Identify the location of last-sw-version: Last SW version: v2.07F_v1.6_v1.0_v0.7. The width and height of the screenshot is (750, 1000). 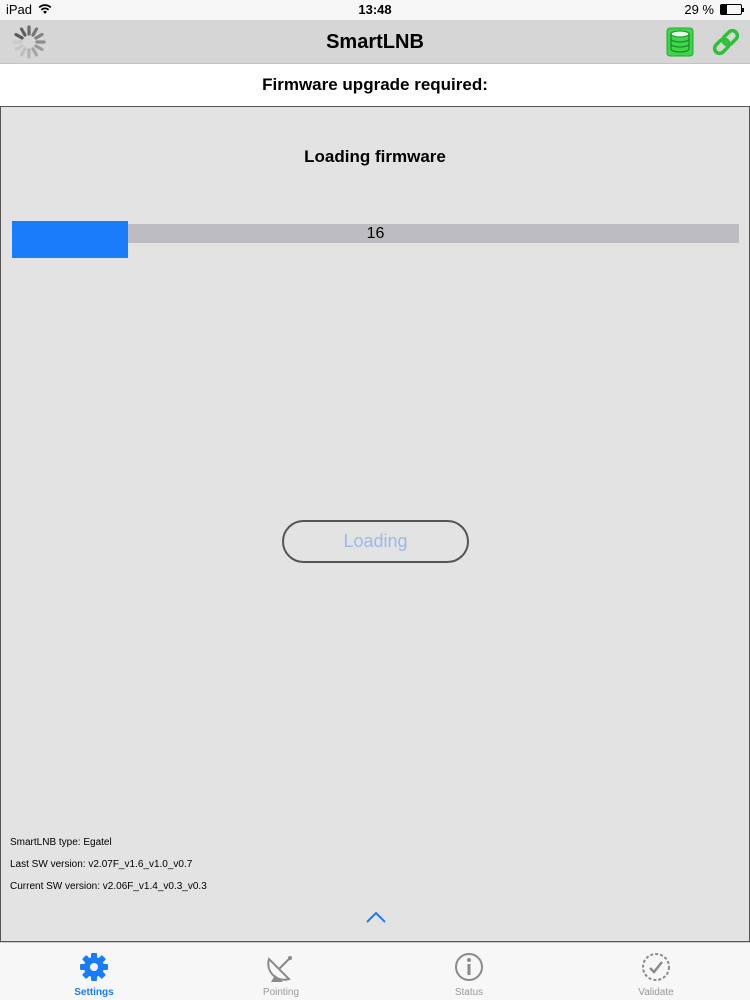
(101, 864).